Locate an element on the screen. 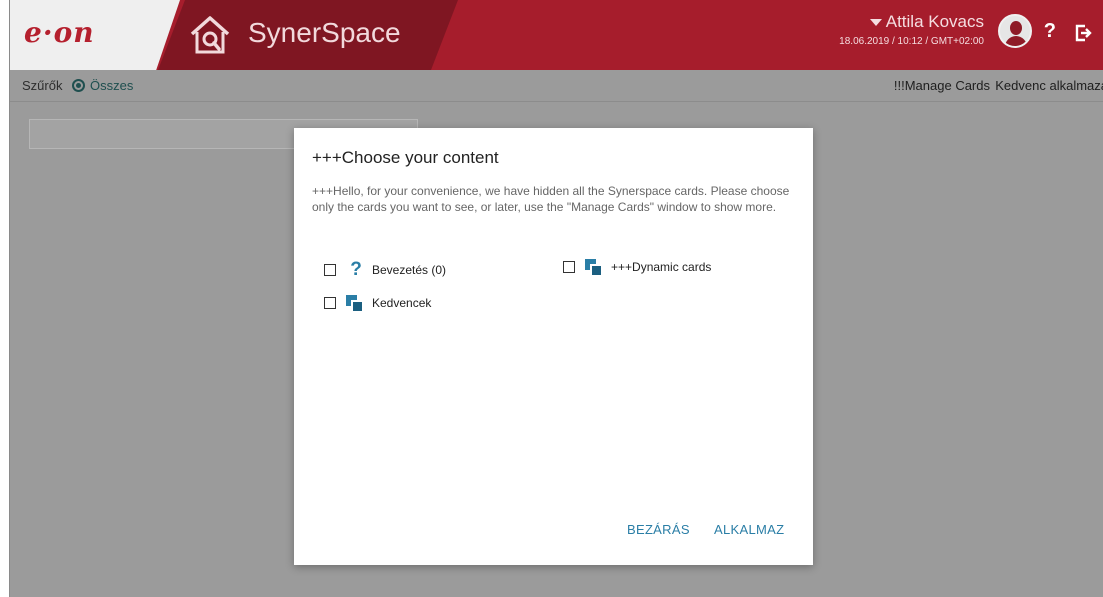  avatar-body-shape is located at coordinates (1016, 41).